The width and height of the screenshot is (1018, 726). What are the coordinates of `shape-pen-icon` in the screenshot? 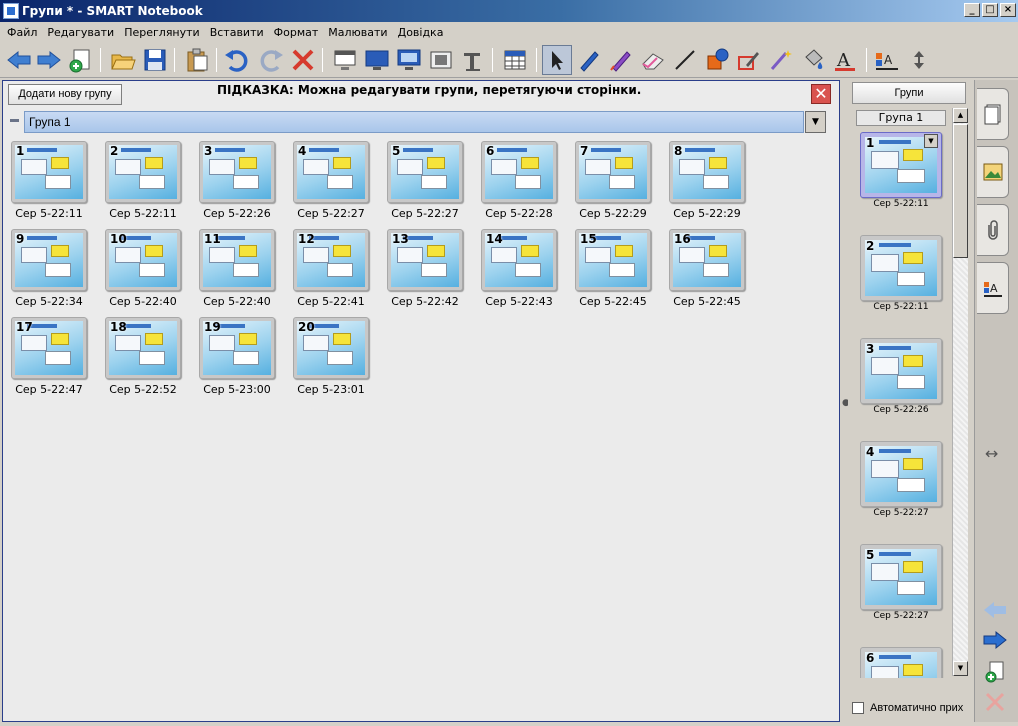 It's located at (749, 60).